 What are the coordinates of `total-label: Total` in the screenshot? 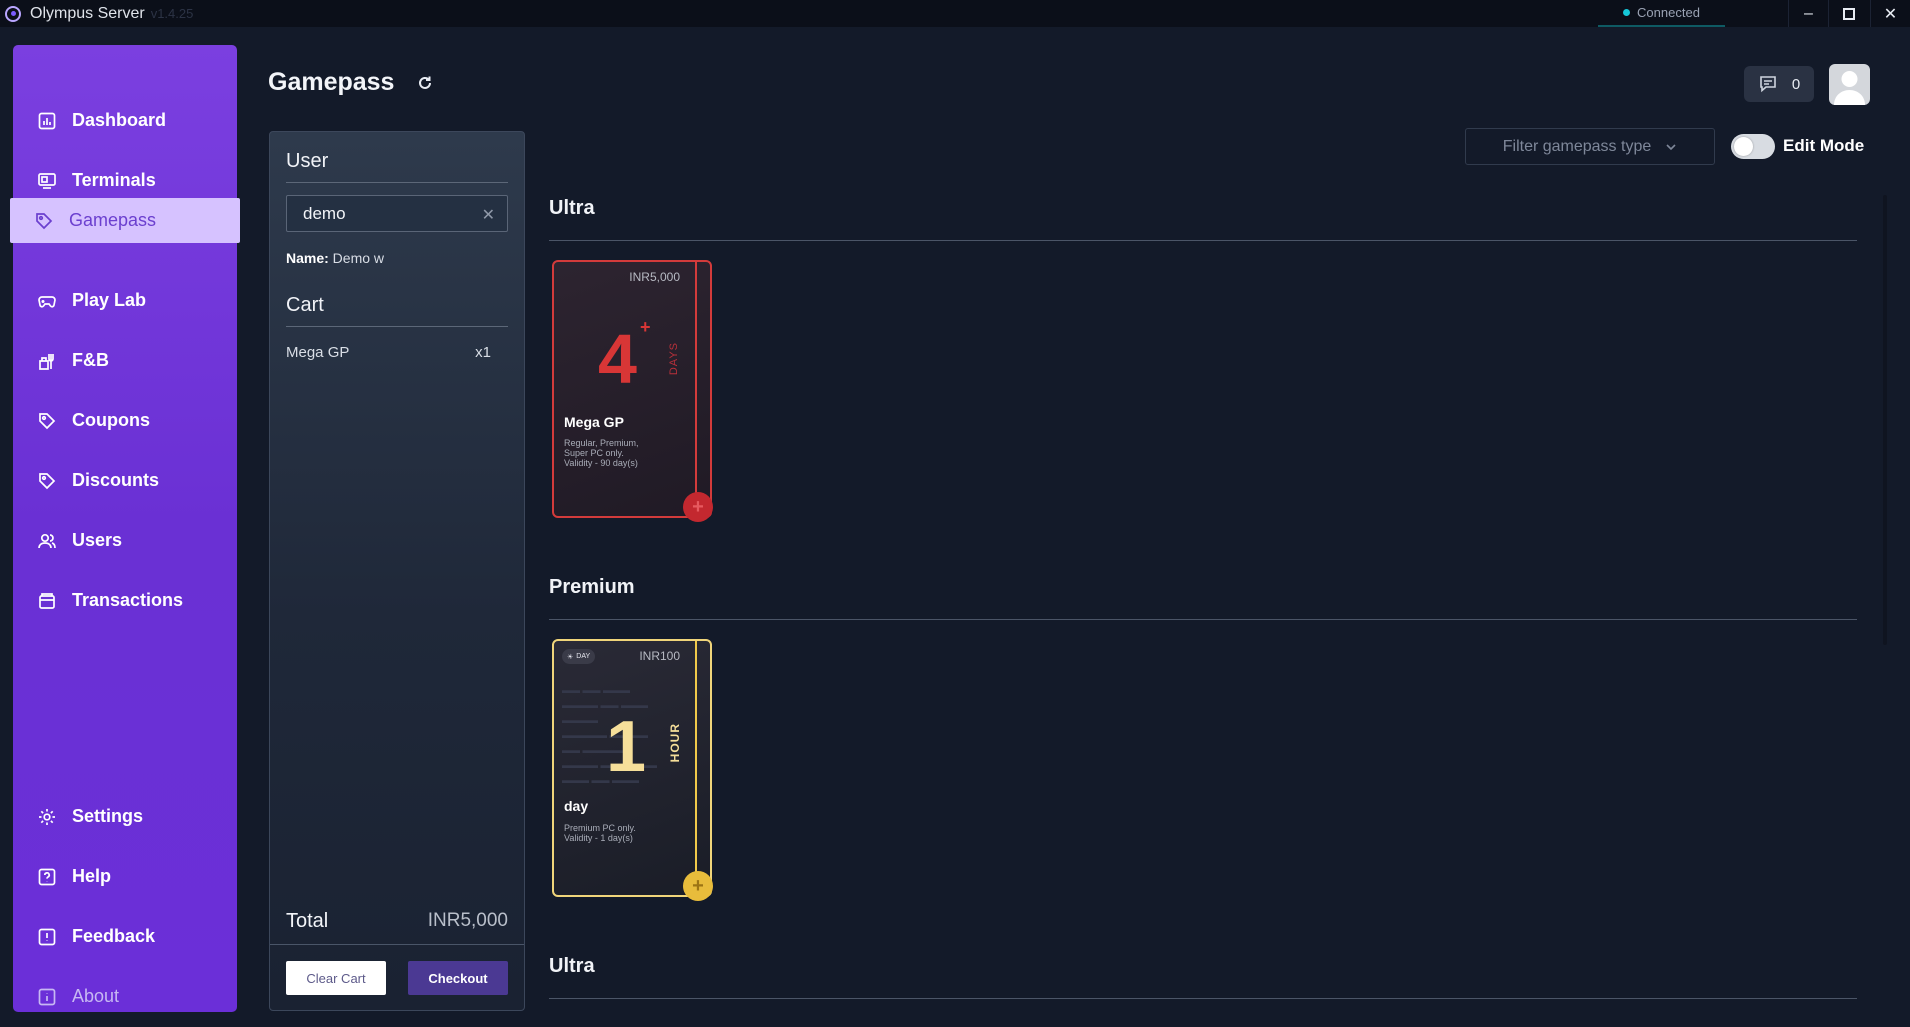 It's located at (307, 921).